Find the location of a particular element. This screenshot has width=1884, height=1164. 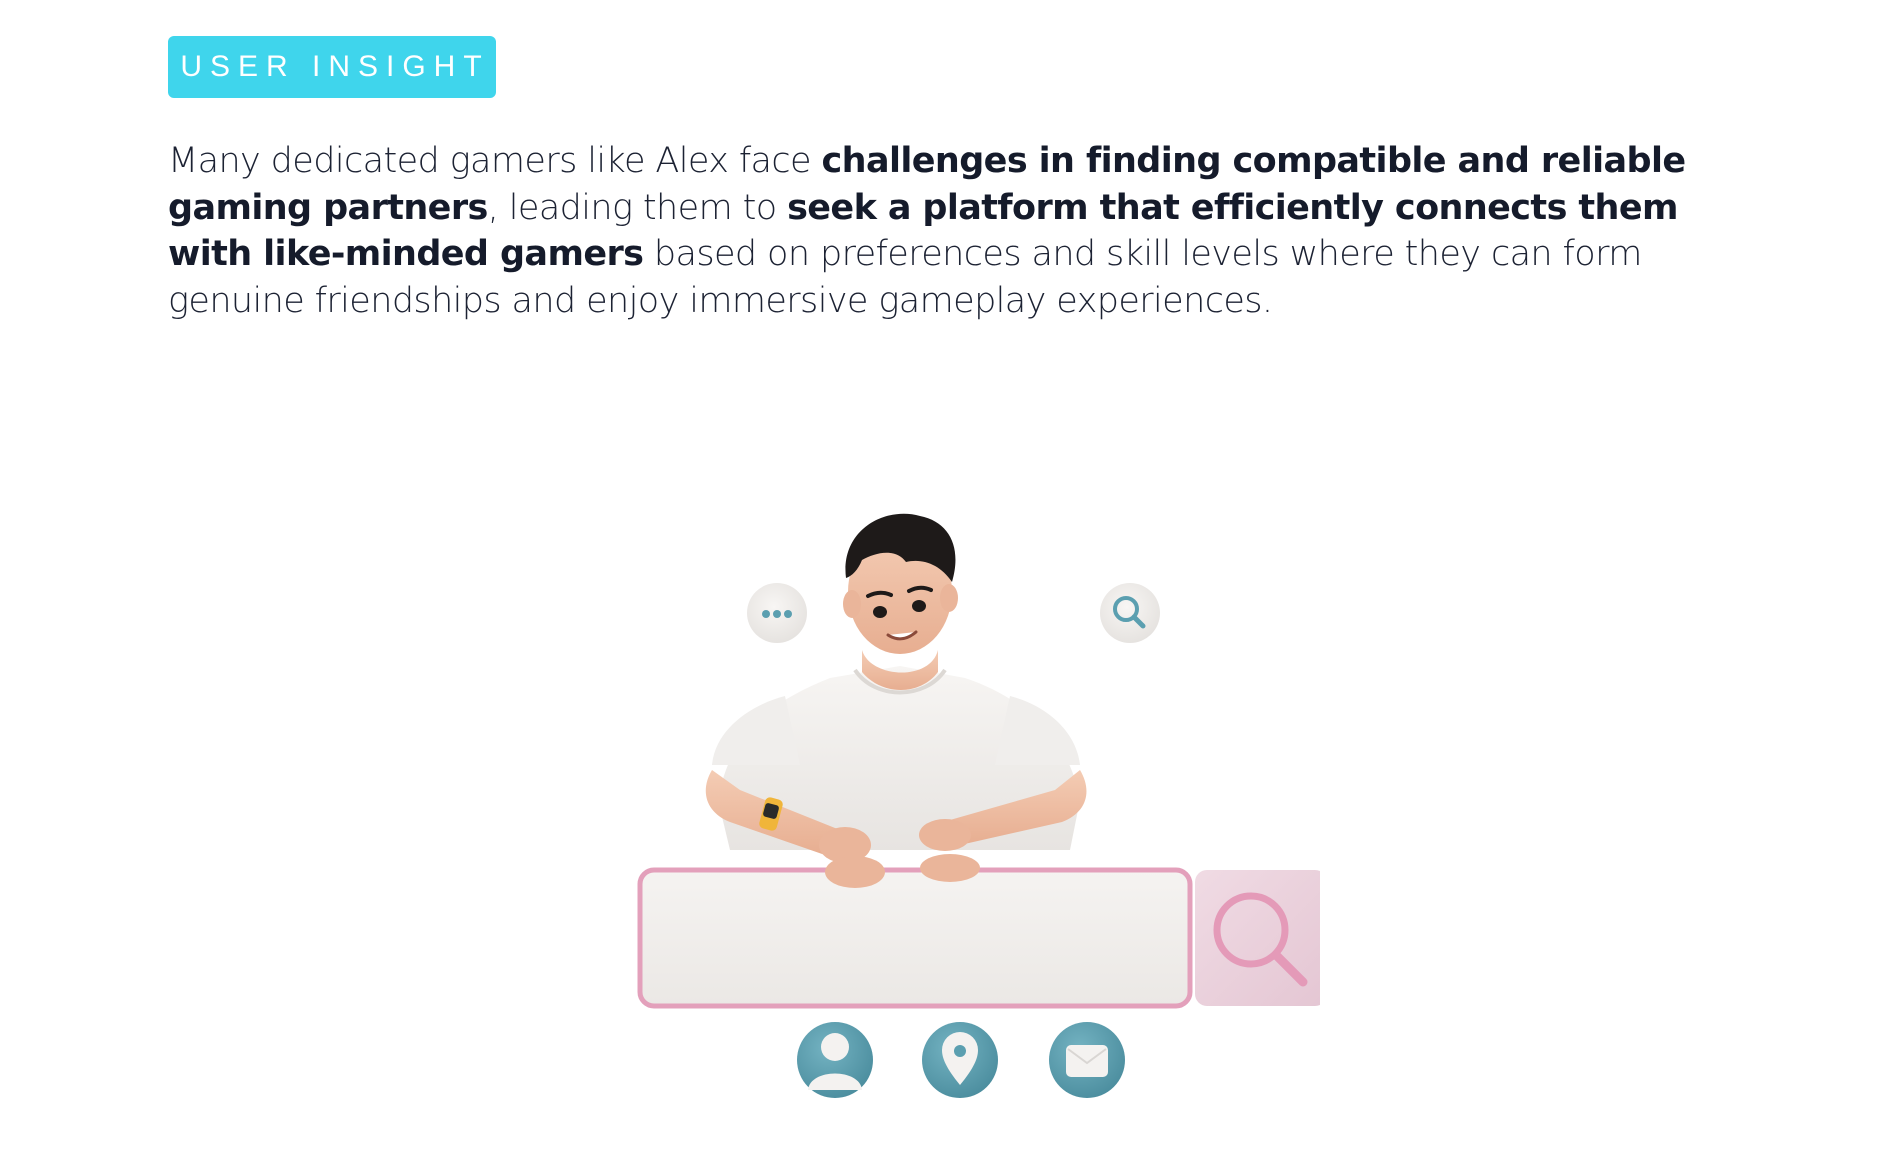

mail-icon is located at coordinates (1087, 1061).